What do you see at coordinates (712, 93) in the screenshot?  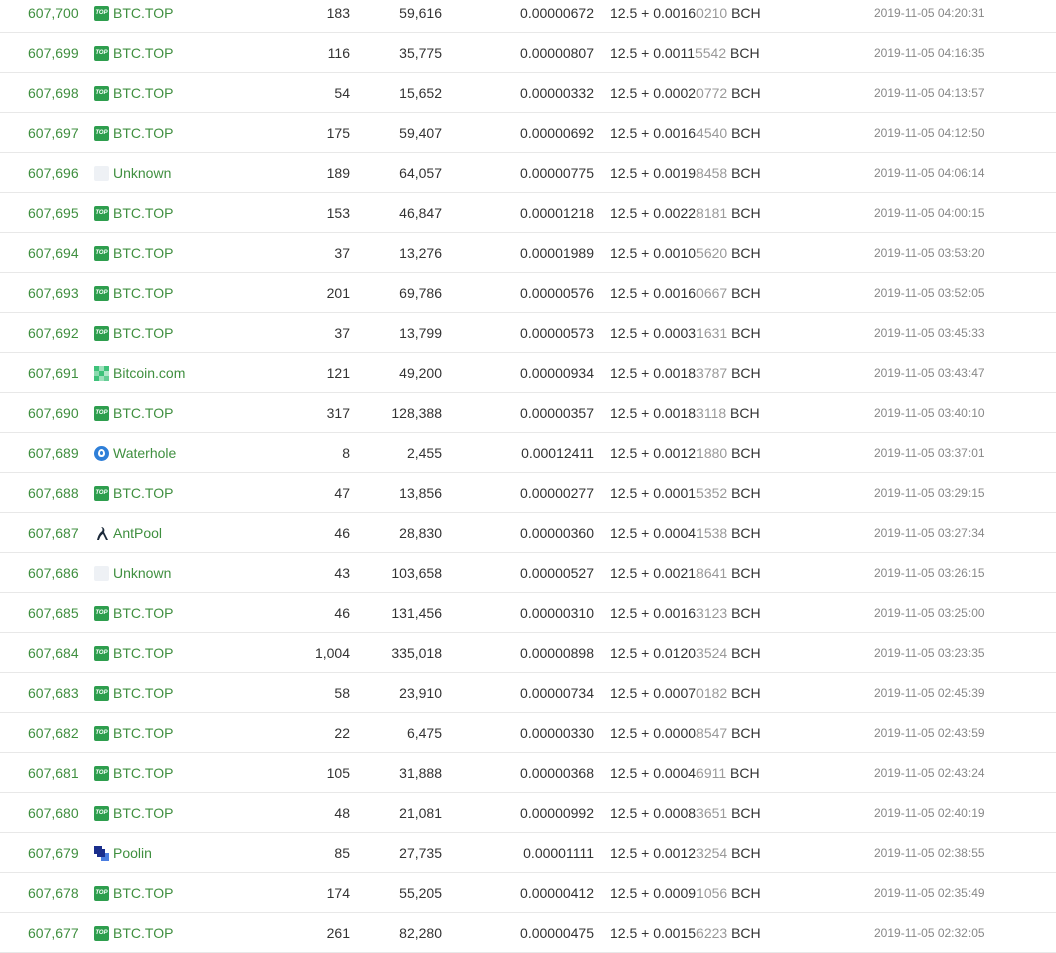 I see `reward-dim: 0772` at bounding box center [712, 93].